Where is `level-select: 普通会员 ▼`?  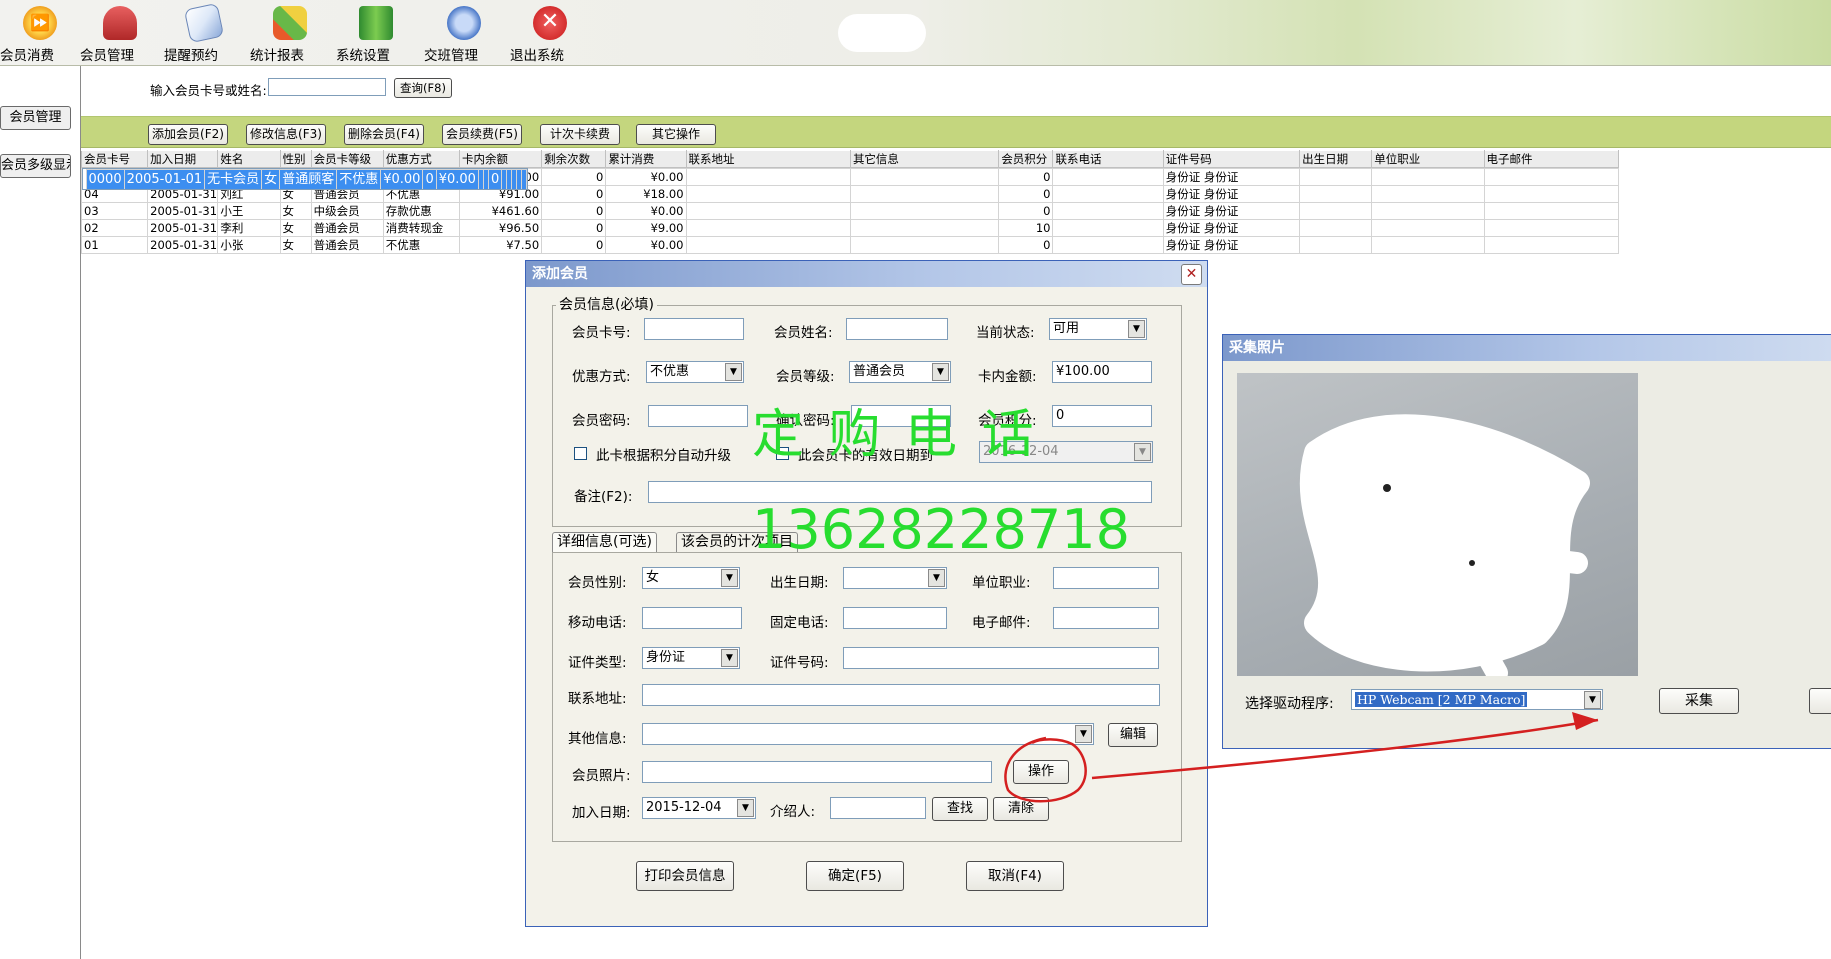 level-select: 普通会员 ▼ is located at coordinates (900, 372).